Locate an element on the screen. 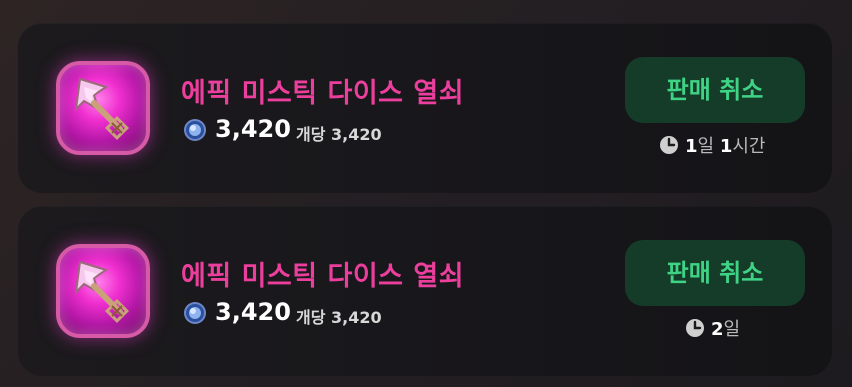  time-remaining: 2일 is located at coordinates (712, 328).